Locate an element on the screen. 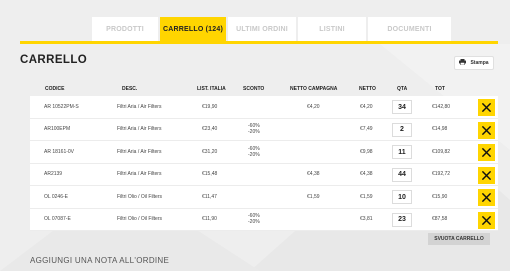 This screenshot has width=510, height=271. quantity-input: 23 is located at coordinates (402, 219).